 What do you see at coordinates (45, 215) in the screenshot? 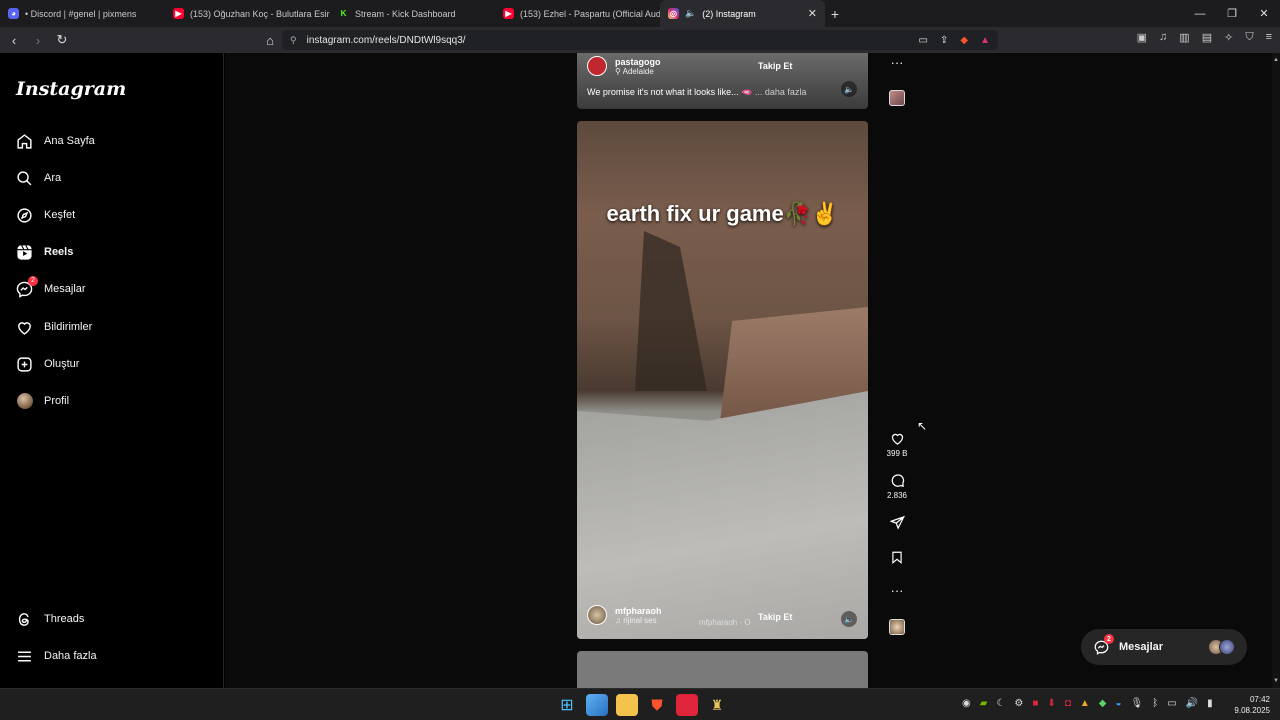
I see `nav-explore: Keşfet` at bounding box center [45, 215].